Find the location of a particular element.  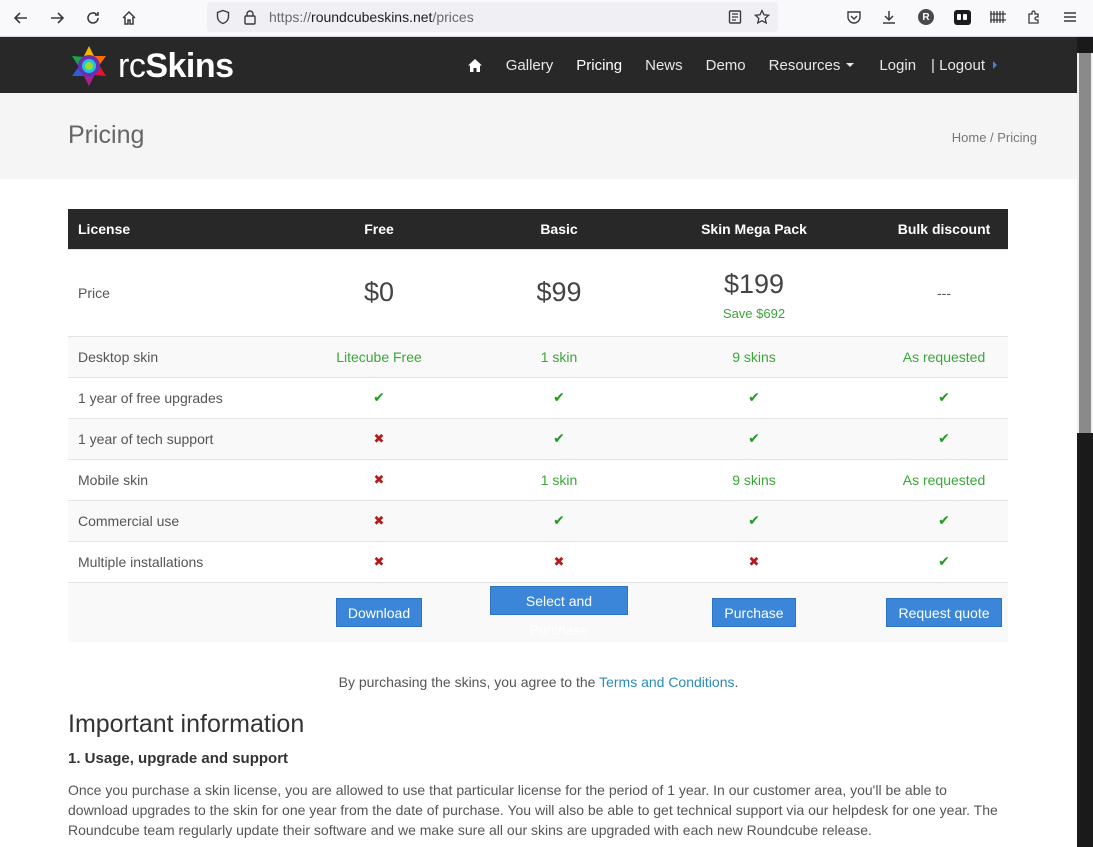

terms-link: Terms and Conditions is located at coordinates (666, 682).